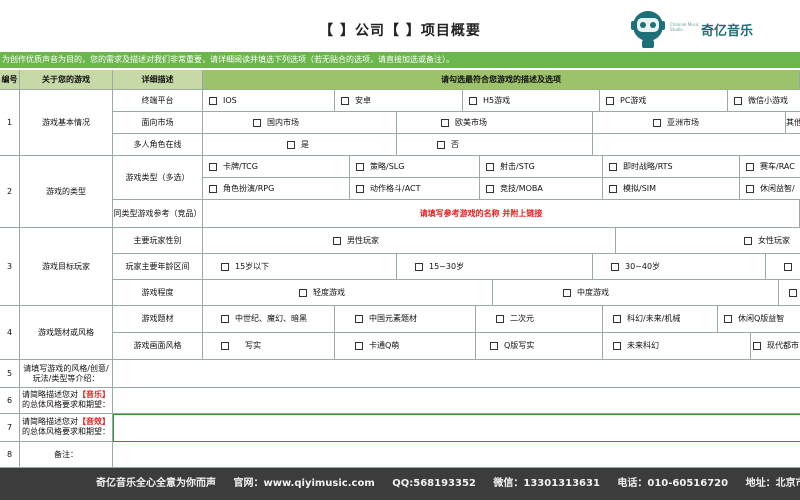 This screenshot has width=800, height=500. I want to click on option-gender: 男性玩家, so click(409, 241).